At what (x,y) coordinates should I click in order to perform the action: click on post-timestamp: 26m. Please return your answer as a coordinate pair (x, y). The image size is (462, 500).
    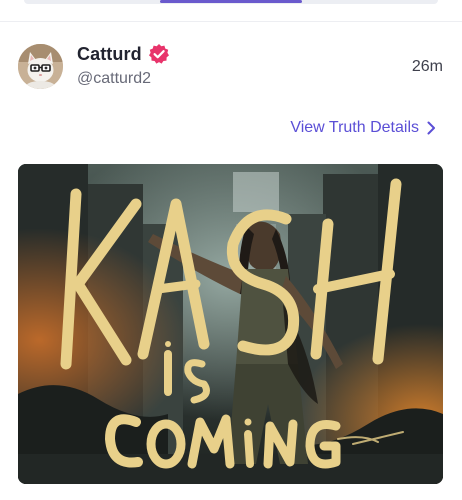
    Looking at the image, I should click on (427, 67).